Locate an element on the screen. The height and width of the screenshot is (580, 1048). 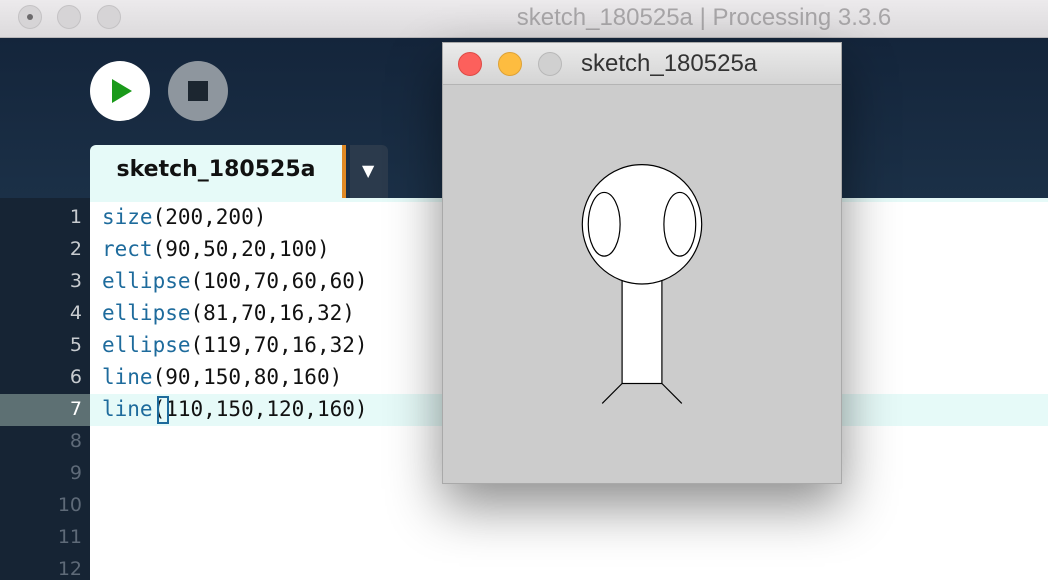
left-eye-ellipse is located at coordinates (604, 224).